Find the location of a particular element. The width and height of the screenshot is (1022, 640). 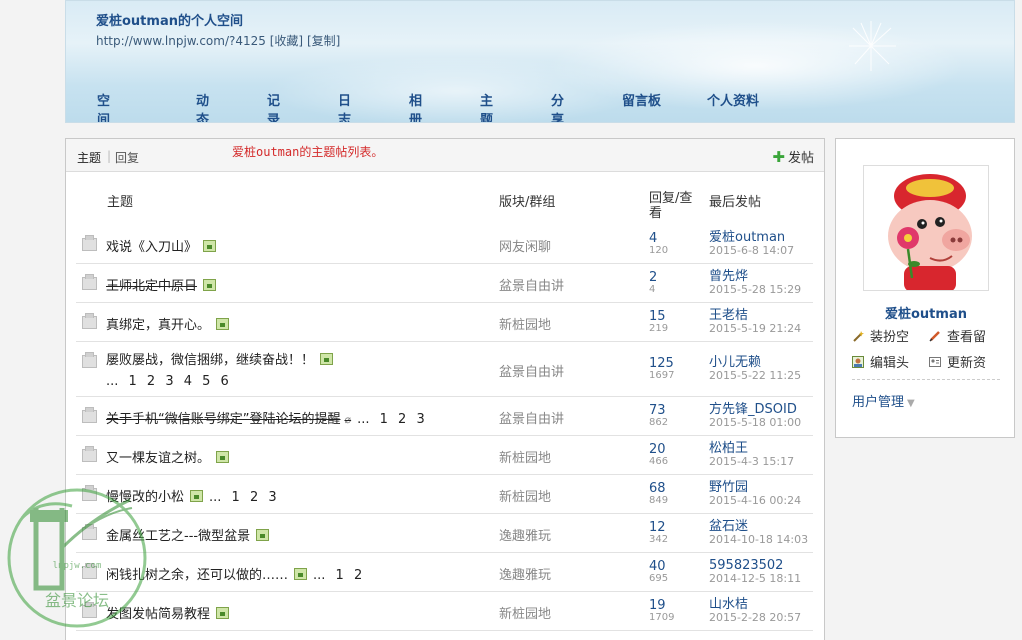

copy-link: [复制] is located at coordinates (323, 41).